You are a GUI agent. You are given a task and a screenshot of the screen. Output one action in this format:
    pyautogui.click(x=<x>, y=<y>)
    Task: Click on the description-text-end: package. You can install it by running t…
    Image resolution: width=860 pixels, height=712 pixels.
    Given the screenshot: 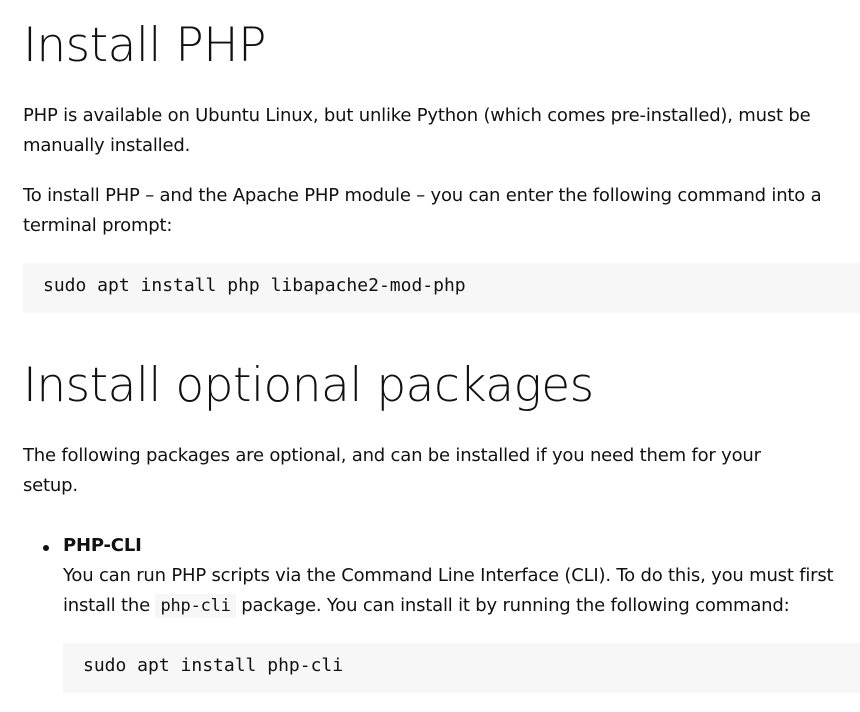 What is the action you would take?
    pyautogui.click(x=512, y=605)
    